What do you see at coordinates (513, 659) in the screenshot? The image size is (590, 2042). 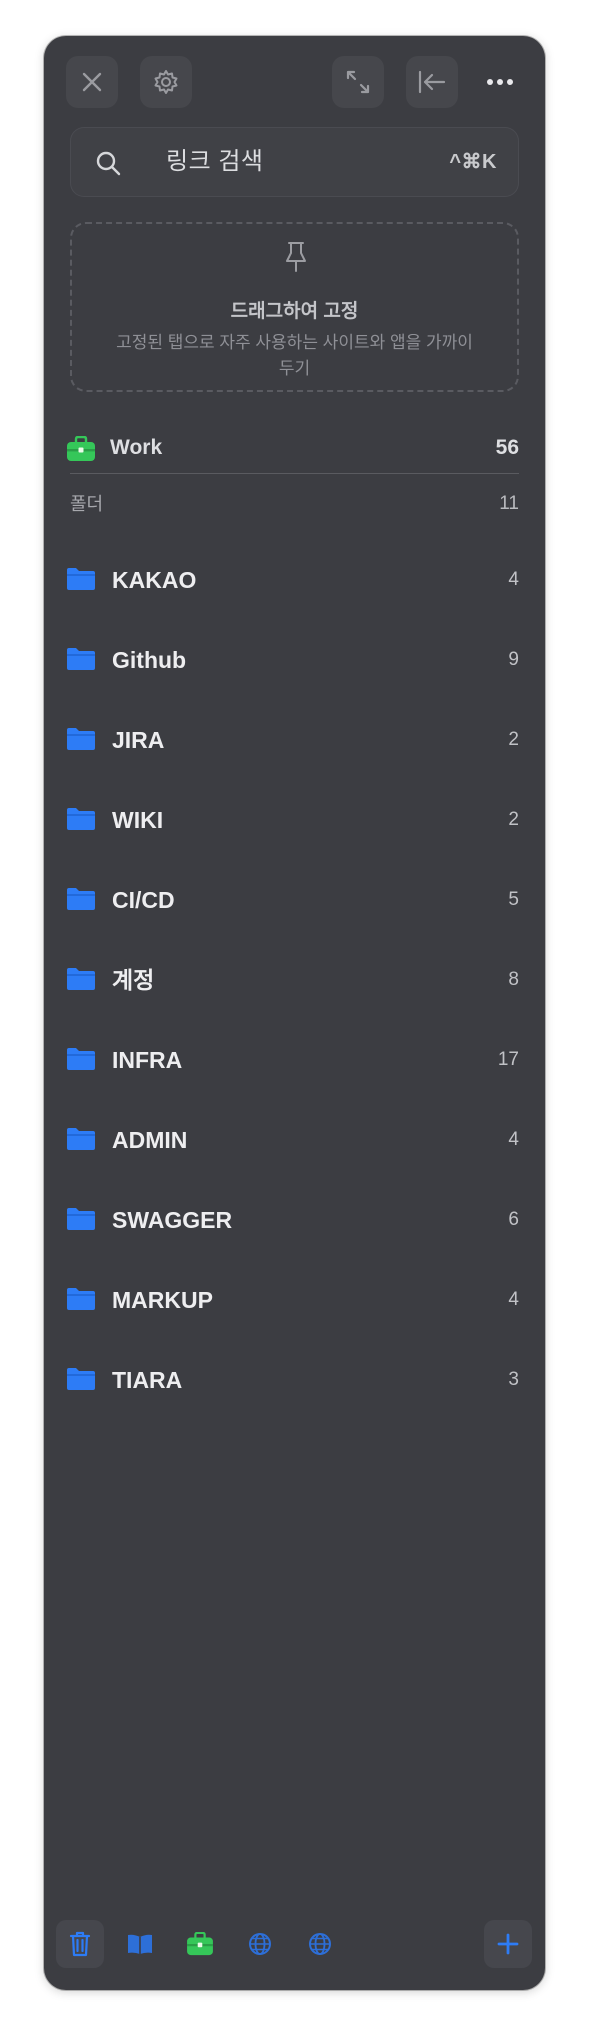 I see `folder-count: 9` at bounding box center [513, 659].